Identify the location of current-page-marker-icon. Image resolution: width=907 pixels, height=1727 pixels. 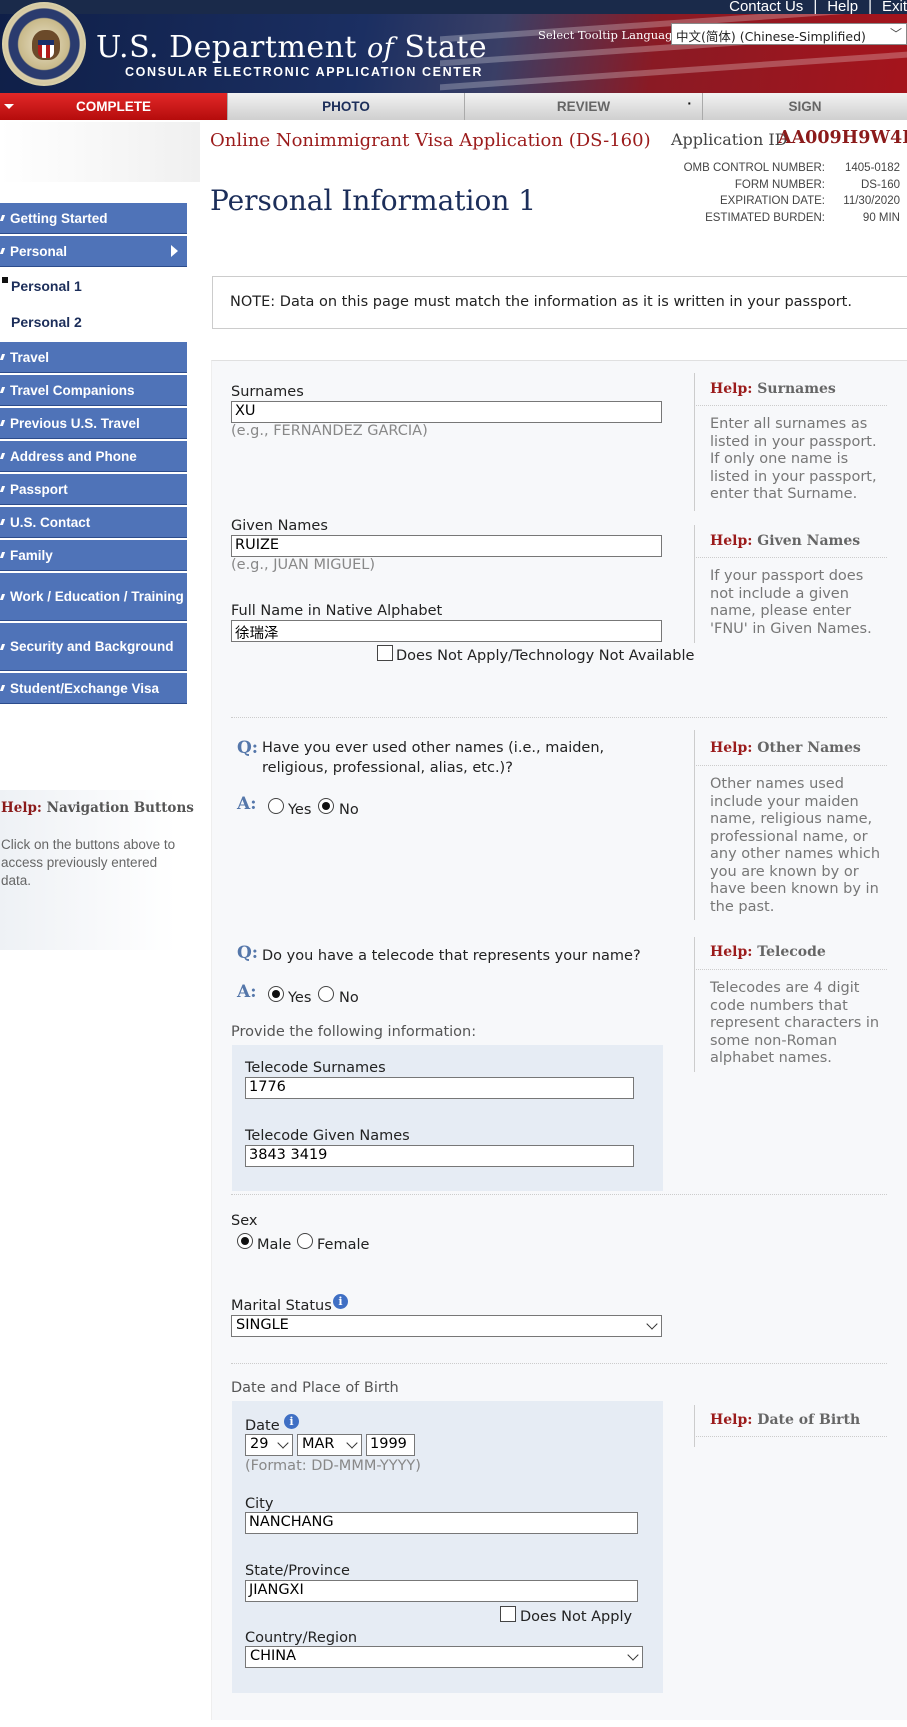
(5, 280).